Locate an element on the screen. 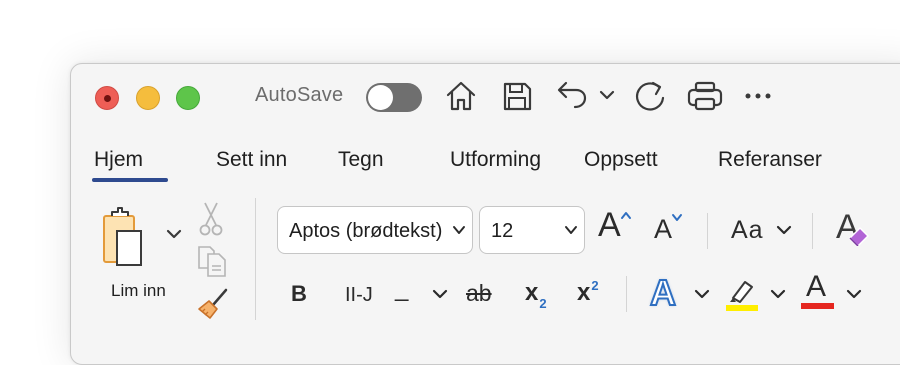  font-family-select: Aptos (brødtekst) is located at coordinates (375, 230).